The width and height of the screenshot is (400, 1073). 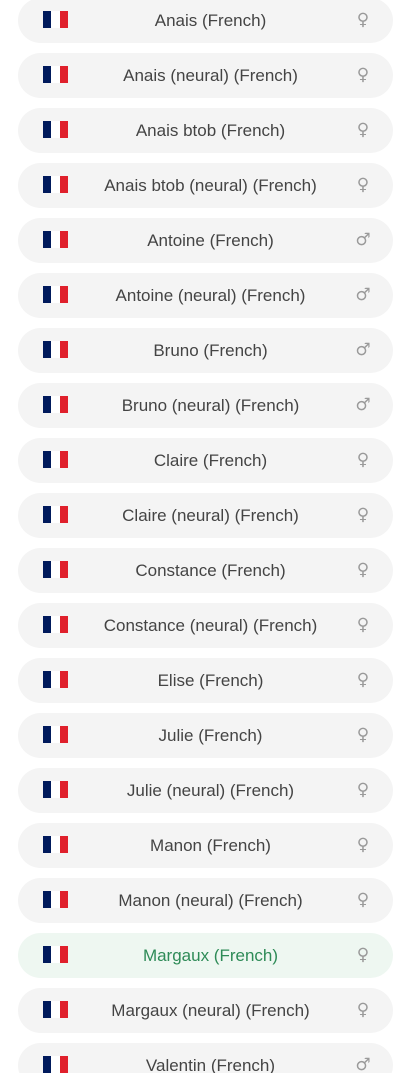 What do you see at coordinates (210, 735) in the screenshot?
I see `voice-name: Julie (French)` at bounding box center [210, 735].